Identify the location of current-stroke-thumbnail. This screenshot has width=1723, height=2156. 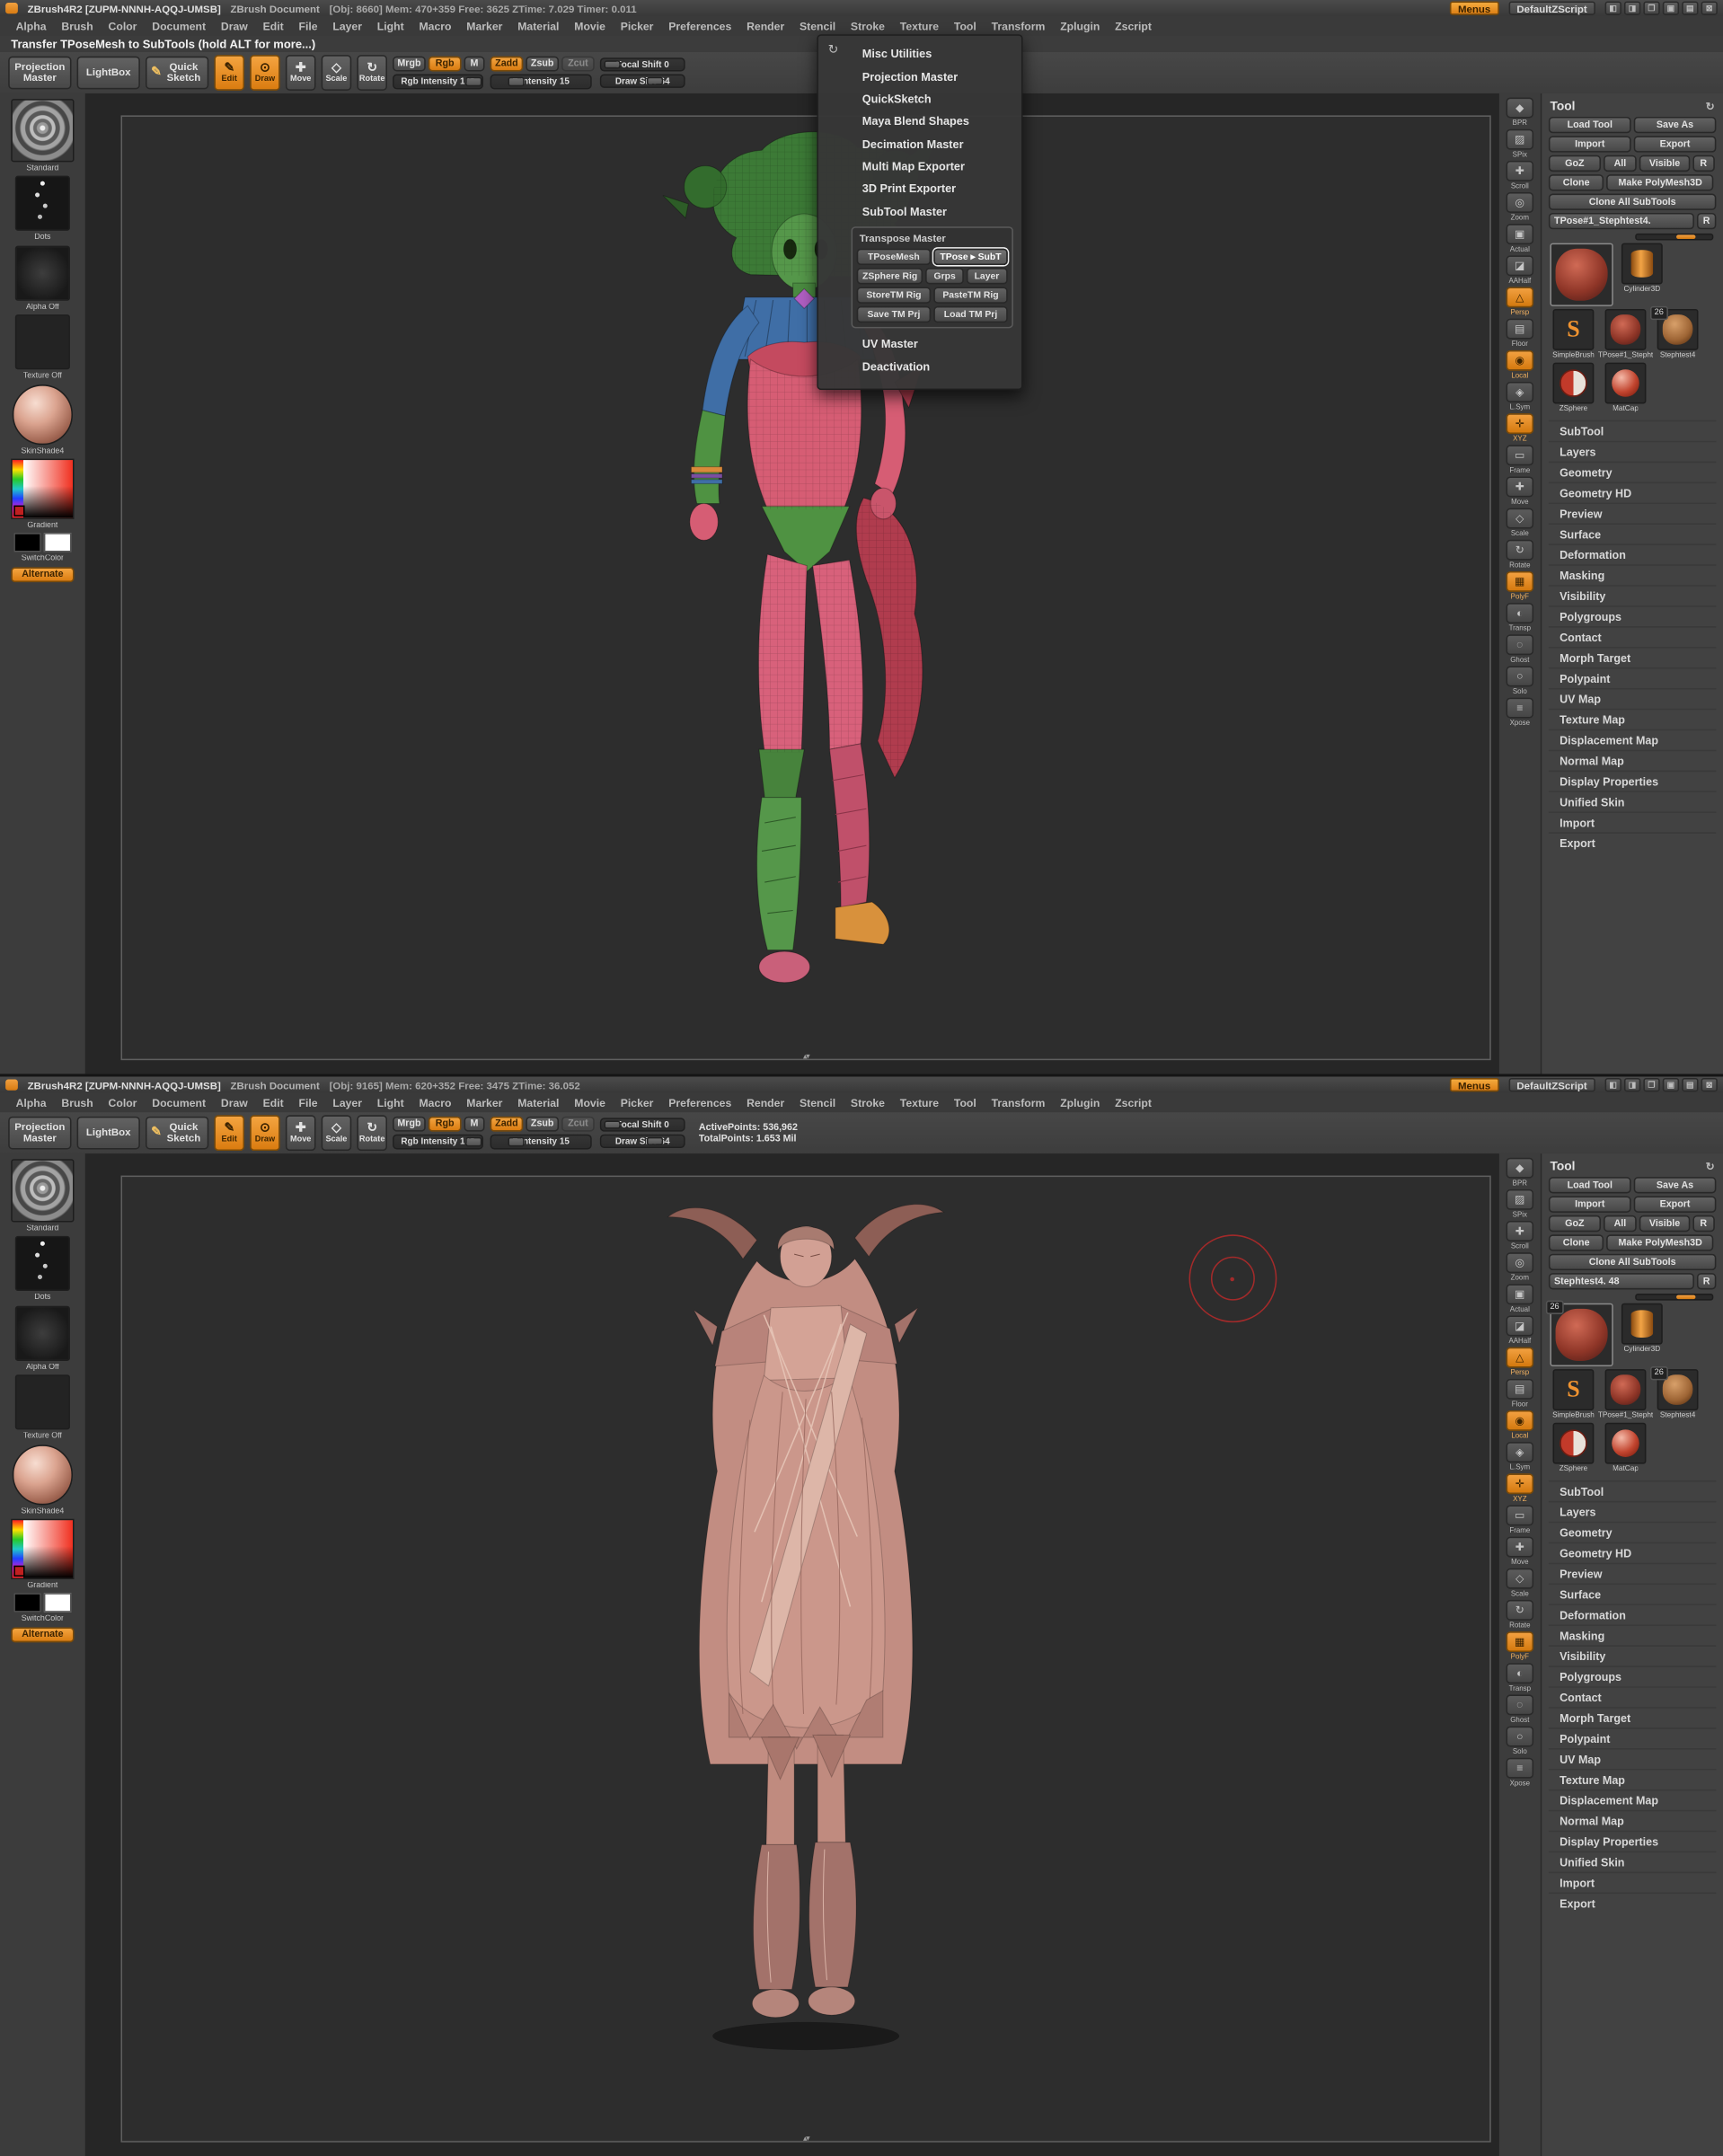
(42, 1264).